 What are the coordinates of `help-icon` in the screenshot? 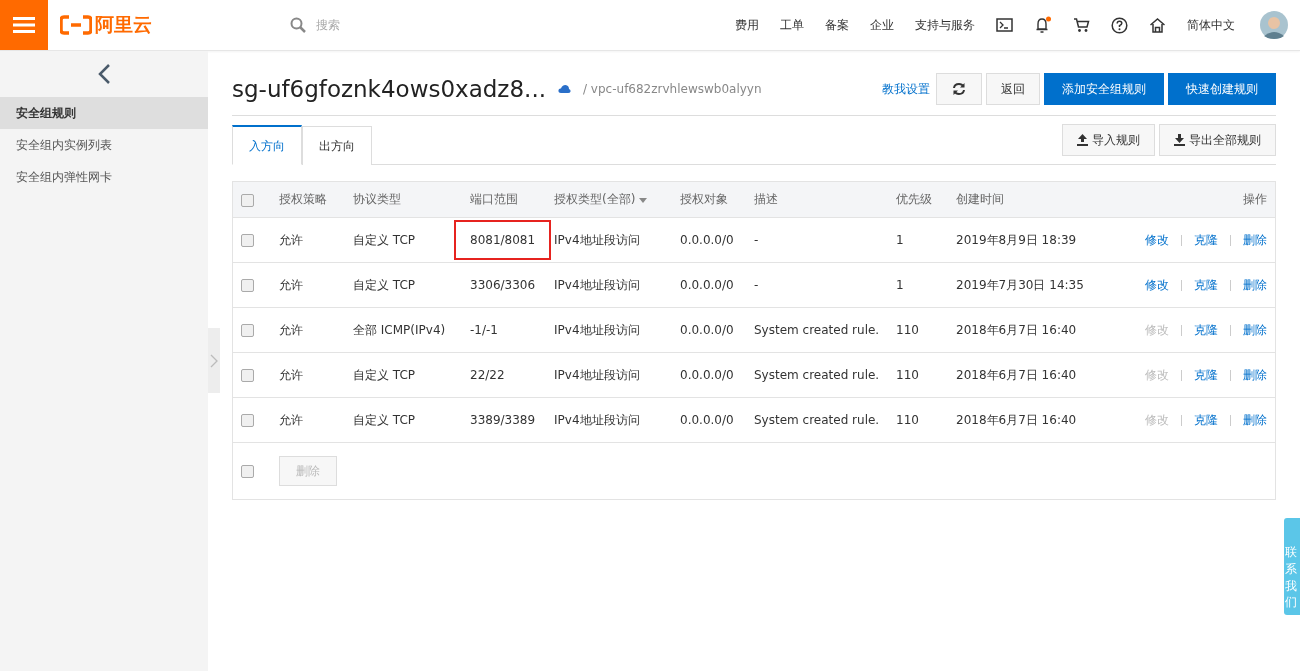 It's located at (1119, 25).